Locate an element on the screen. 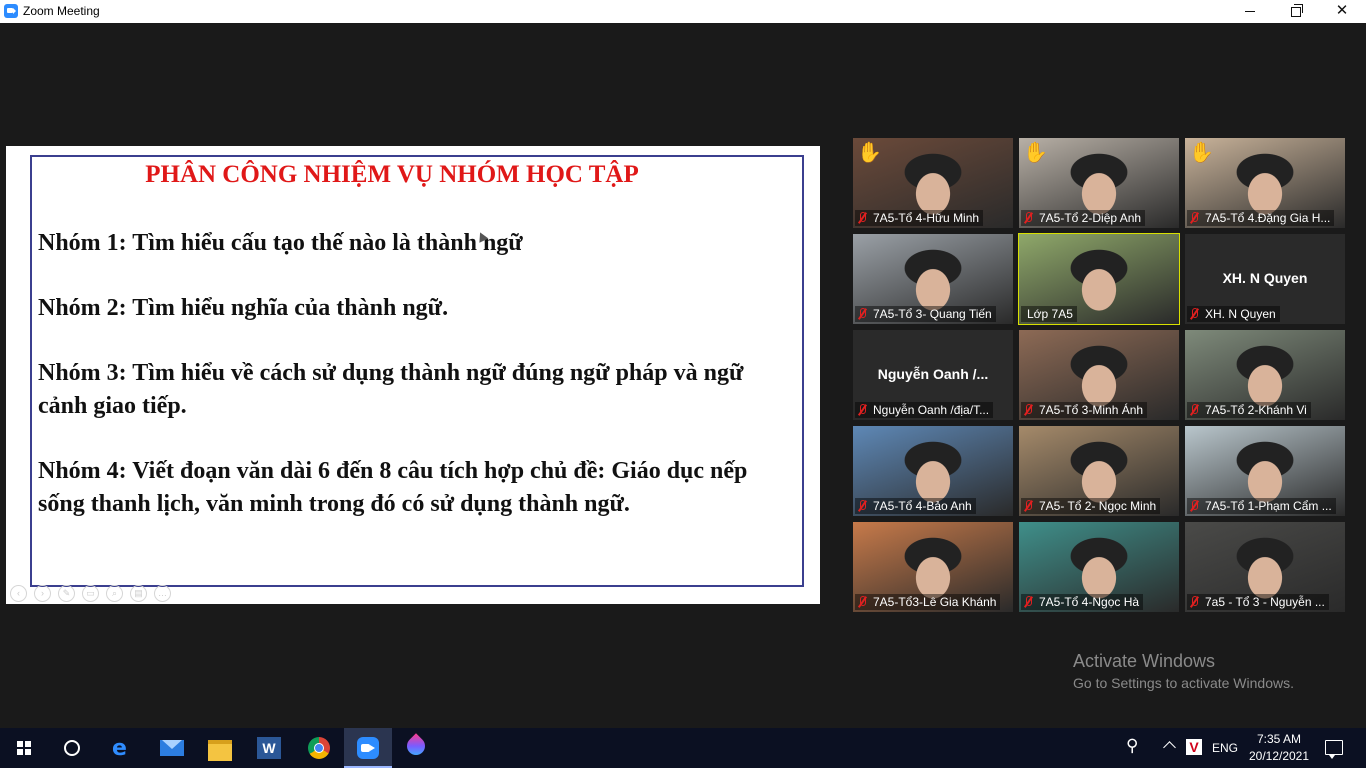  start-button is located at coordinates (24, 748).